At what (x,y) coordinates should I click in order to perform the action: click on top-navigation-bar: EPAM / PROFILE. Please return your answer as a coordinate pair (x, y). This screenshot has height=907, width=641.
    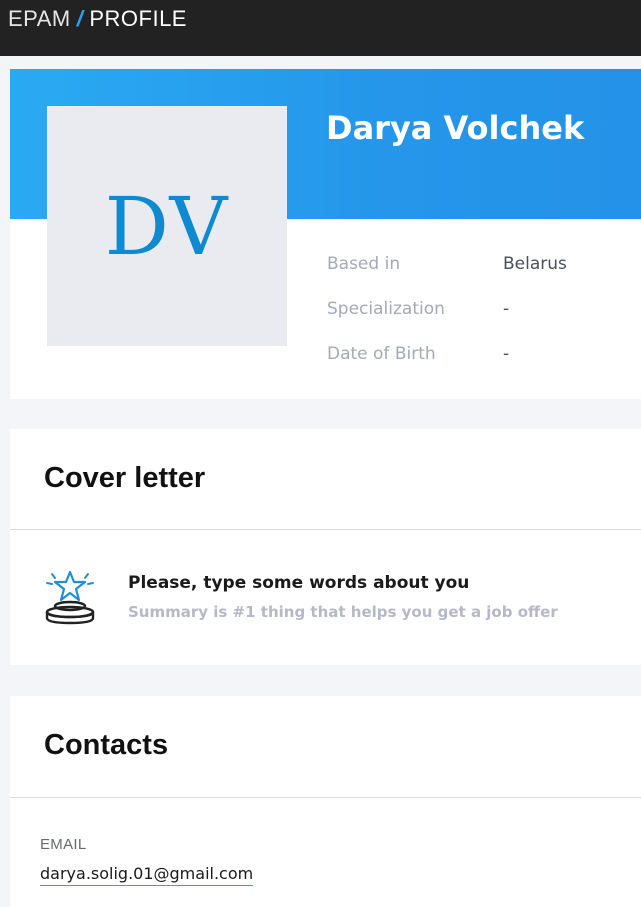
    Looking at the image, I should click on (320, 28).